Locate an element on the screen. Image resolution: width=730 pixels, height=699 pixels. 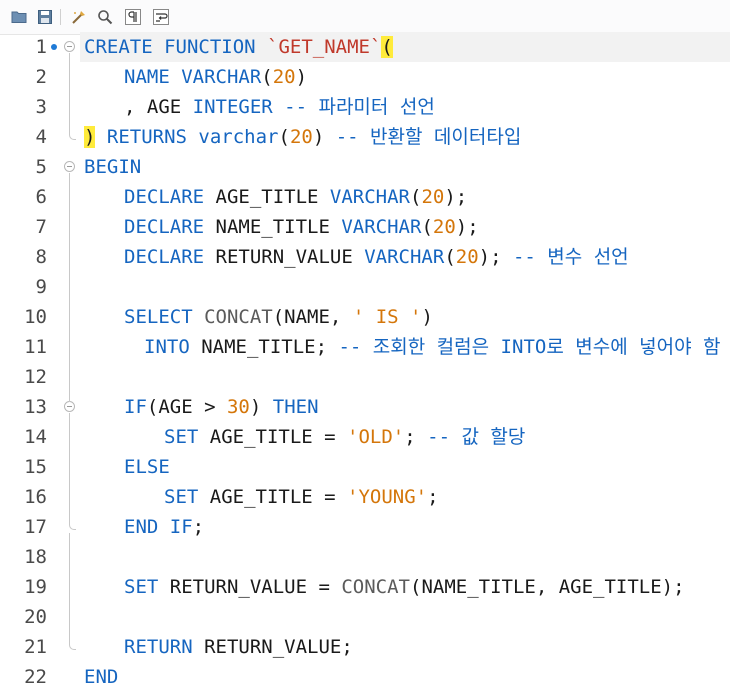
code-line: 14 SET AGE_TITLE = 'OLD'; -- 값 할당 is located at coordinates (365, 437).